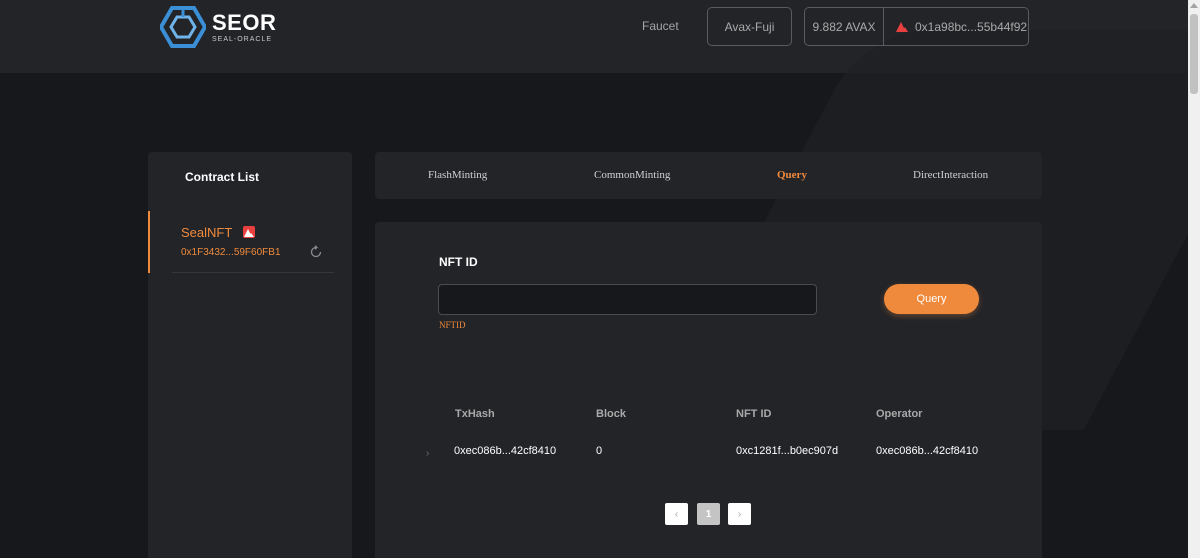 This screenshot has width=1200, height=558. What do you see at coordinates (899, 414) in the screenshot?
I see `column-header-operator: Operator` at bounding box center [899, 414].